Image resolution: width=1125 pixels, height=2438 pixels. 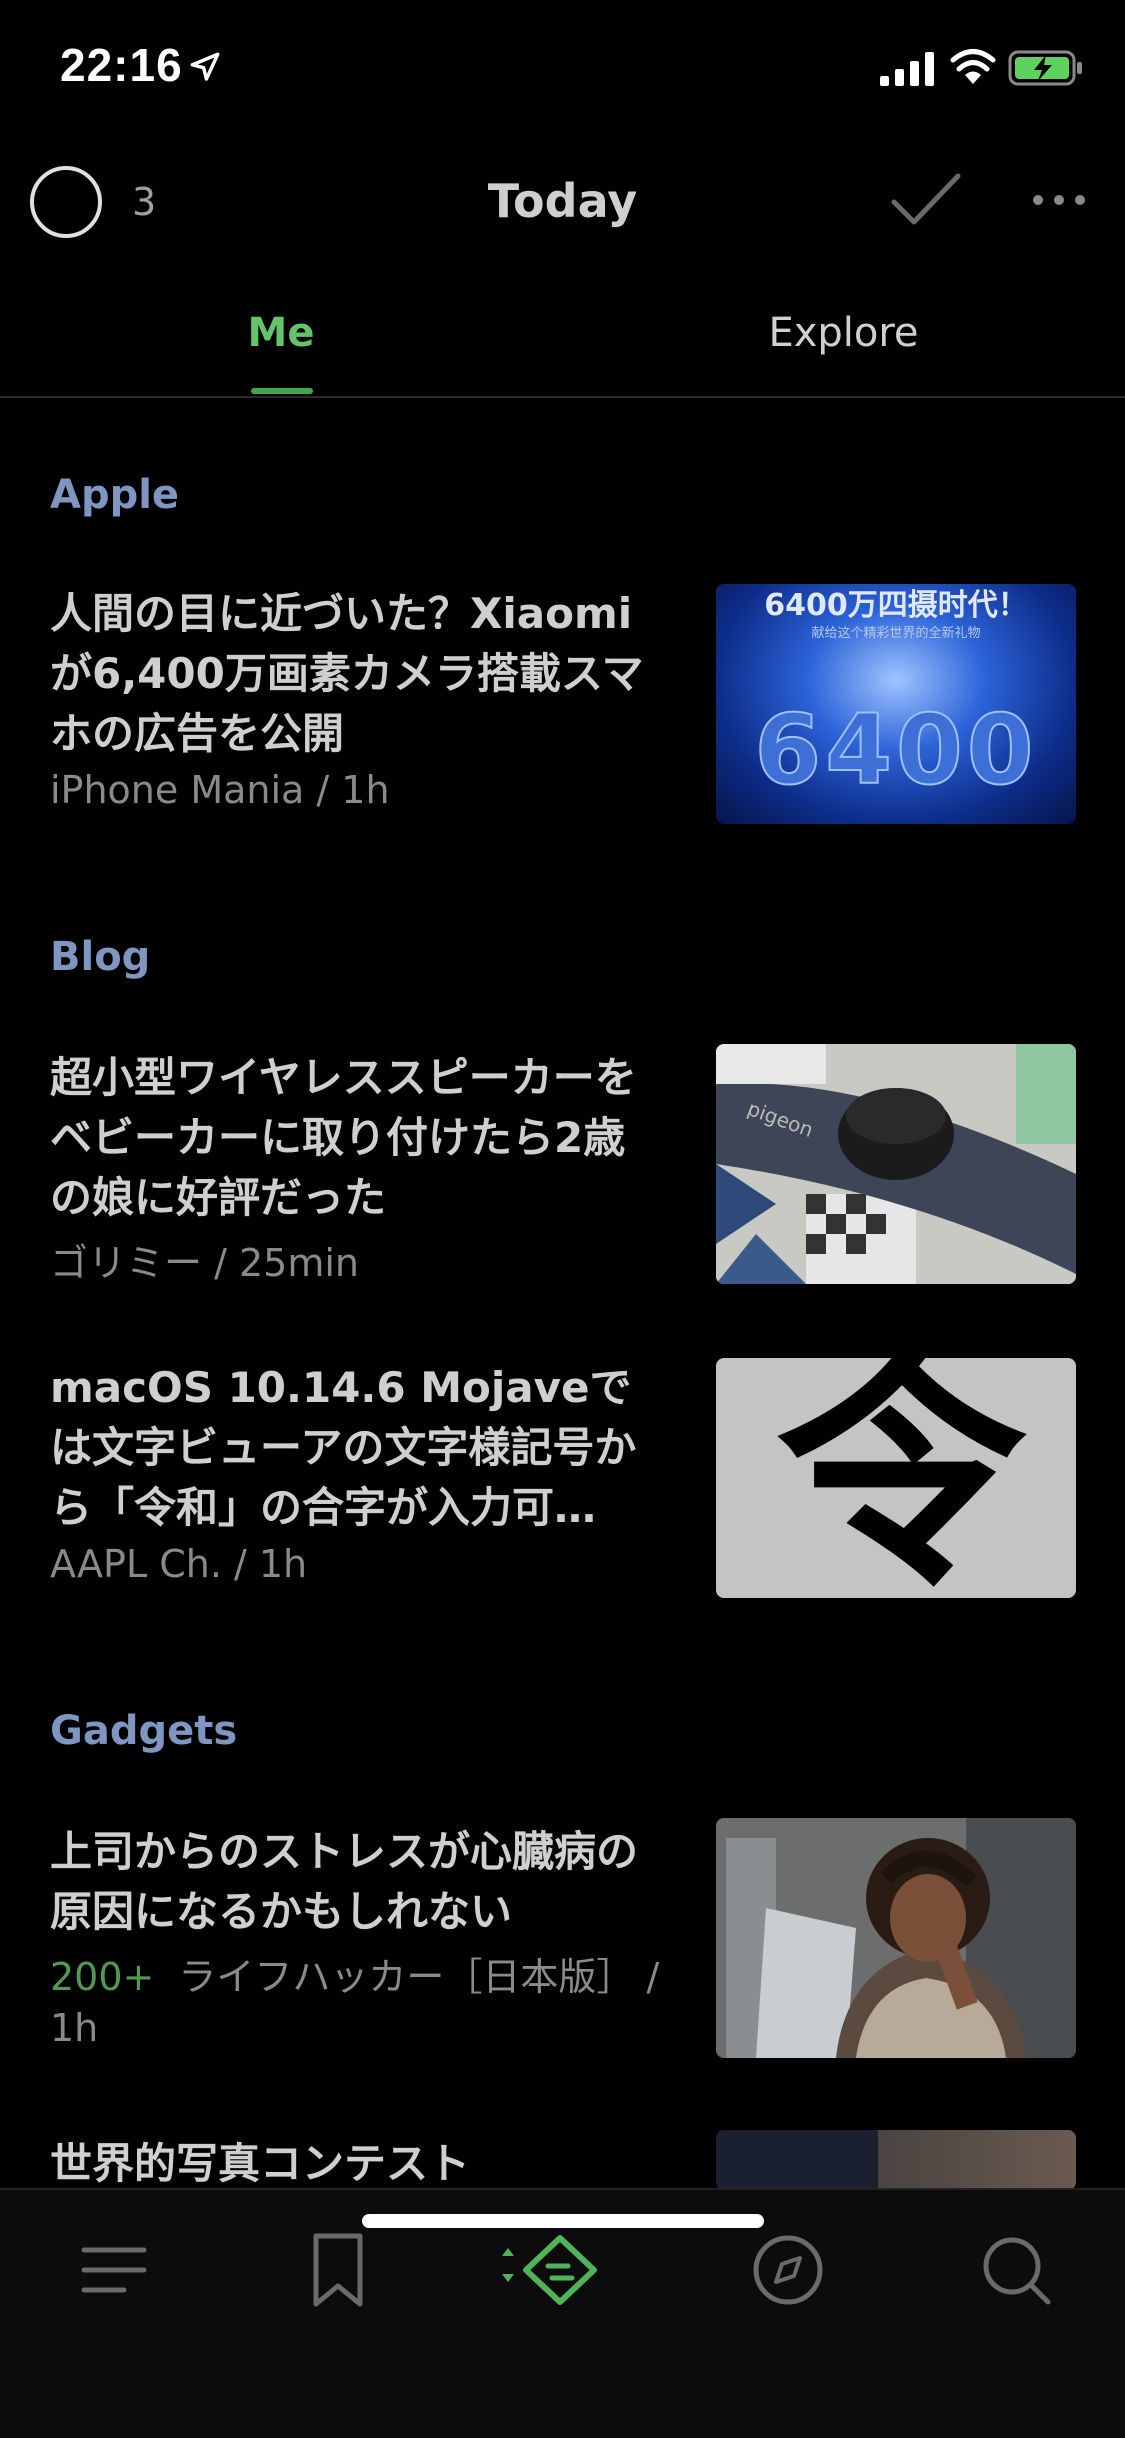 I want to click on wifi-icon, so click(x=973, y=66).